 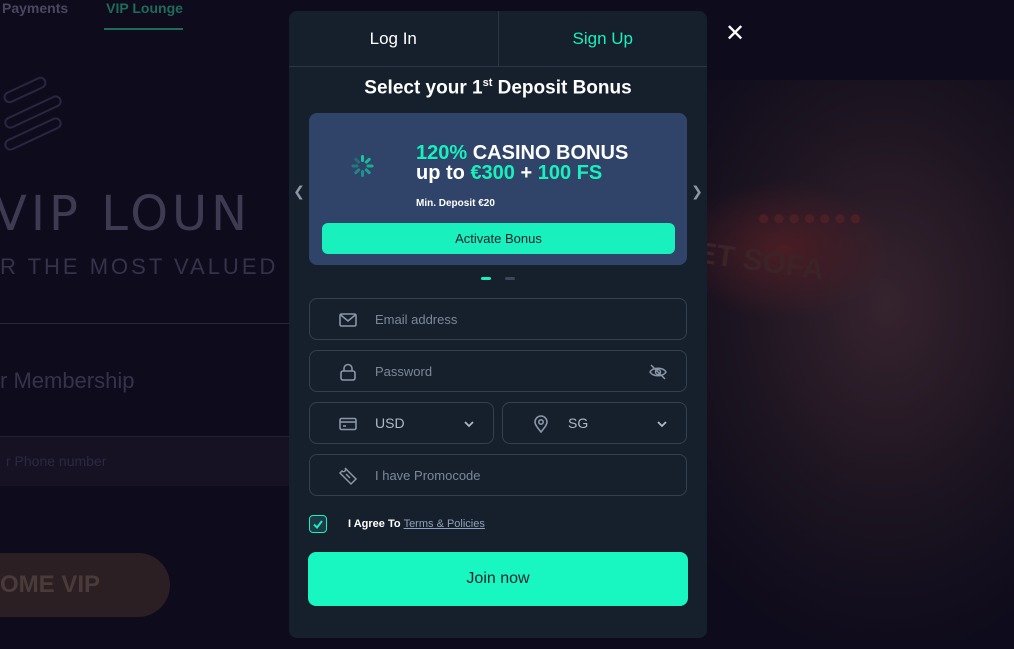 What do you see at coordinates (810, 217) in the screenshot?
I see `background-sign-bulbs: ●●●●●●●` at bounding box center [810, 217].